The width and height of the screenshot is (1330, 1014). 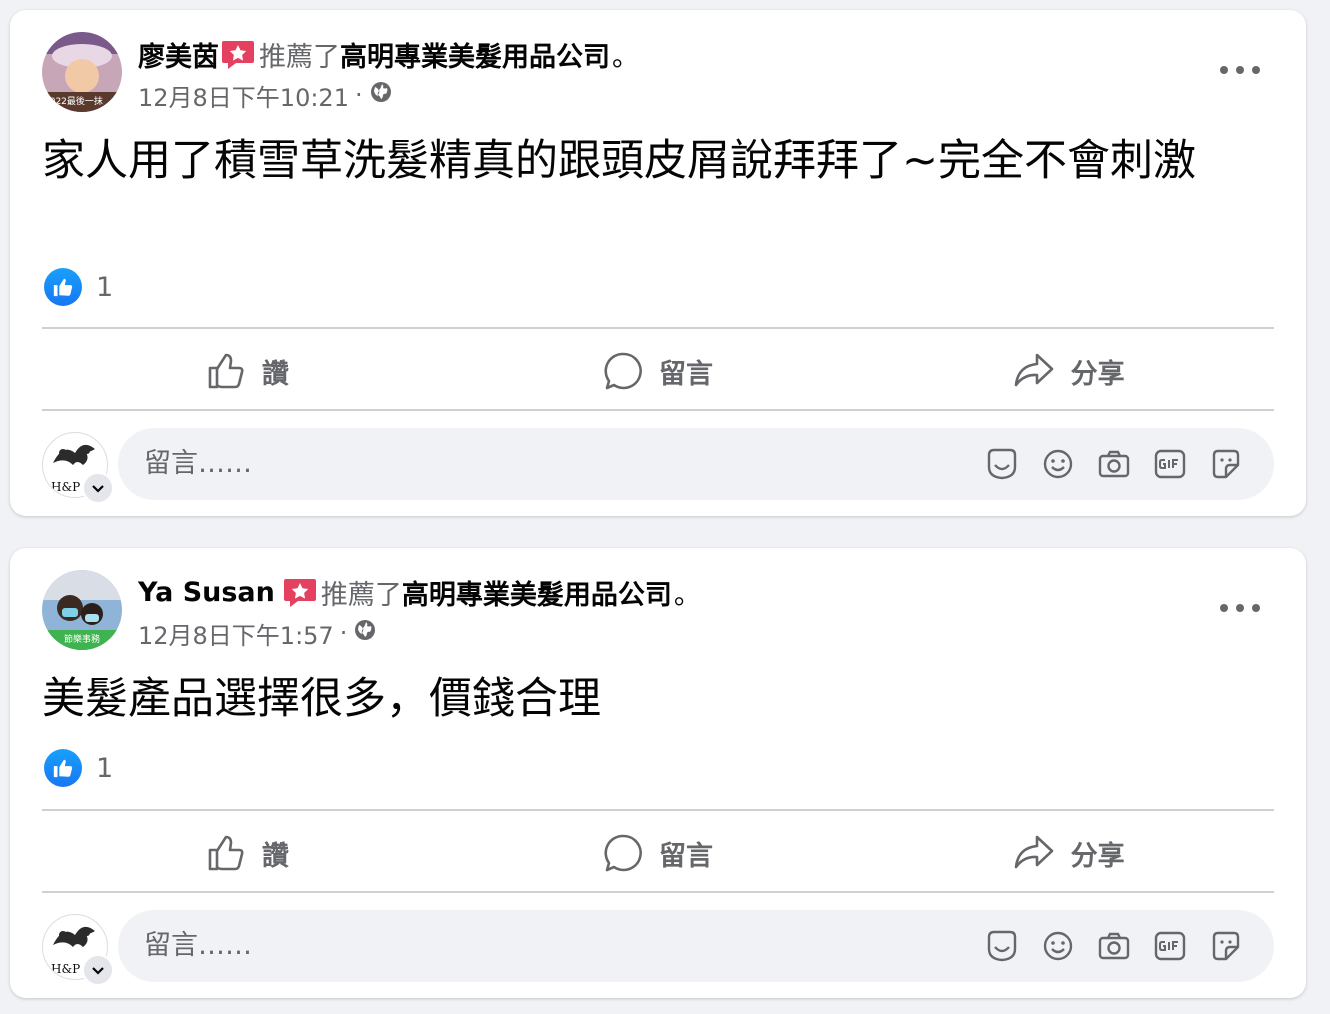 I want to click on post-header: Ya Susan 推薦了 高明專業美髮用品公司 。, so click(x=419, y=592).